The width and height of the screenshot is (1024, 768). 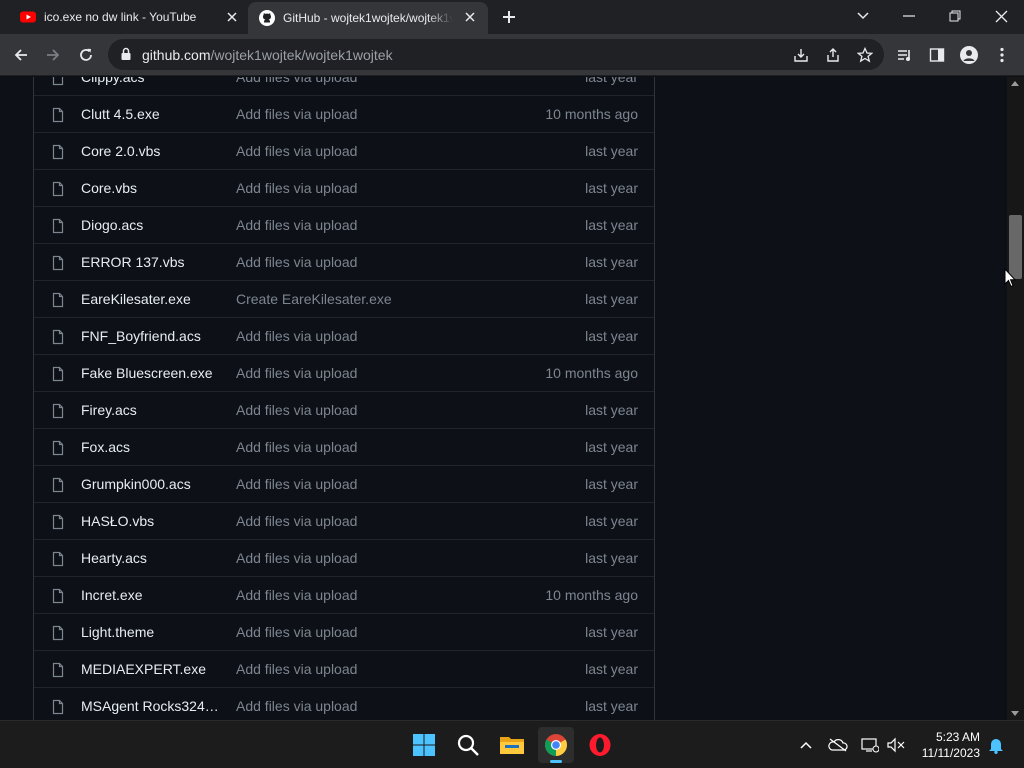 I want to click on side-panel-button, so click(x=937, y=55).